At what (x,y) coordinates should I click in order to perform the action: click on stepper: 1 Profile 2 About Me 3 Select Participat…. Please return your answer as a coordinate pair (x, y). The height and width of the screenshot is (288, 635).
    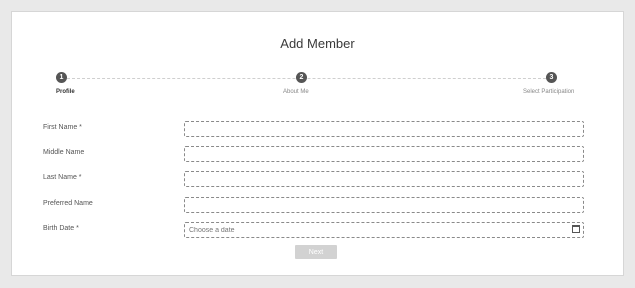
    Looking at the image, I should click on (317, 92).